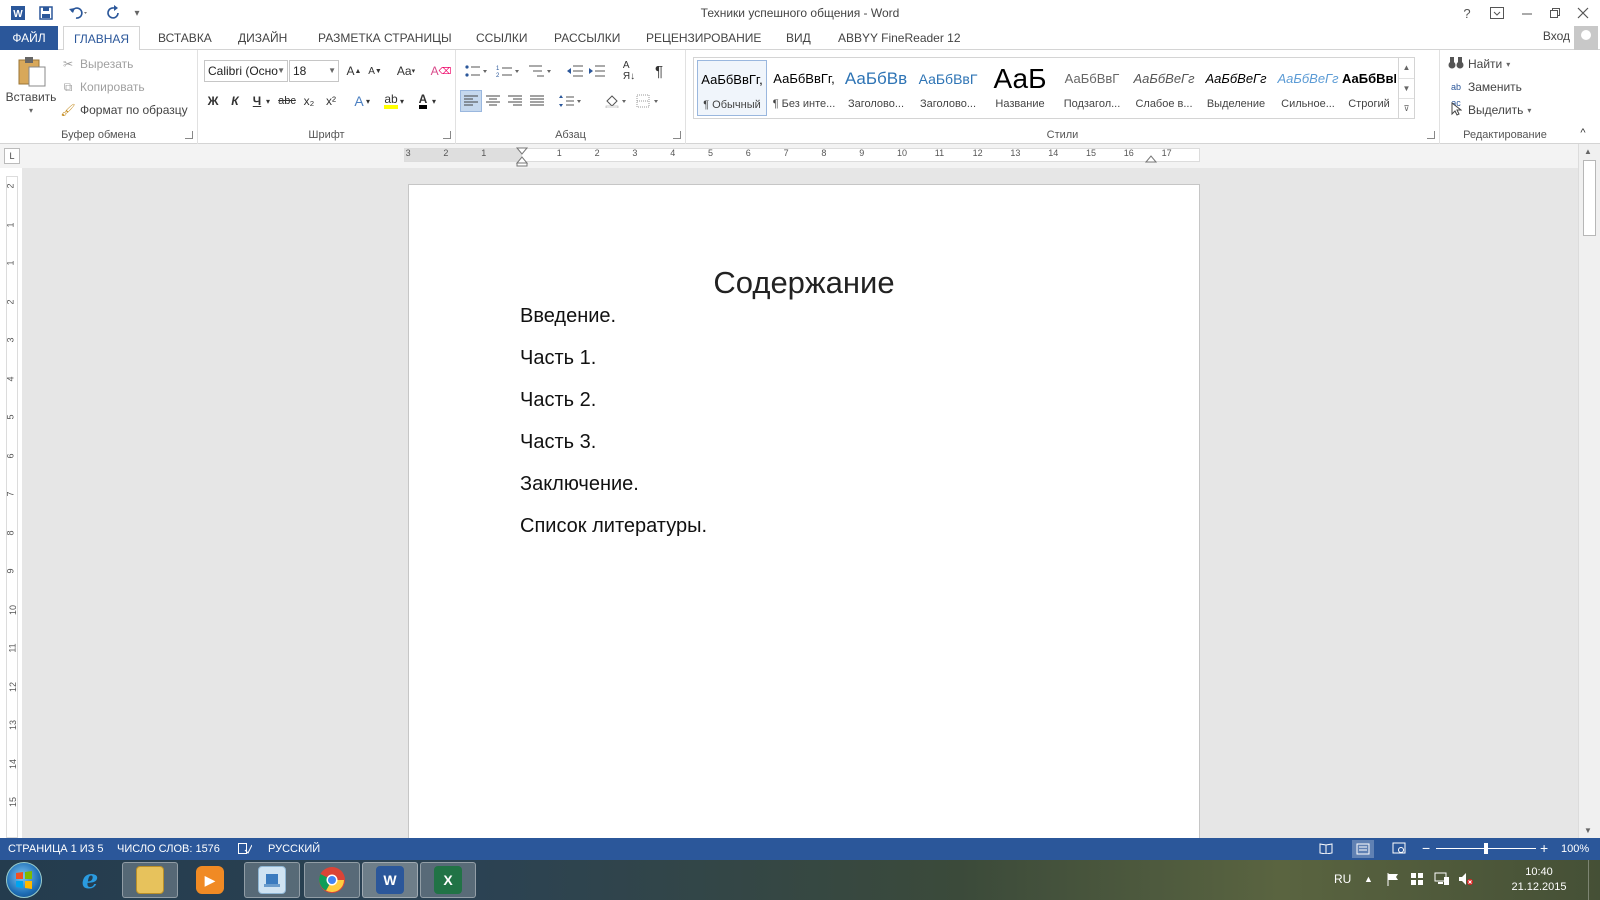 The height and width of the screenshot is (900, 1600). I want to click on paragraph-launcher-icon, so click(677, 135).